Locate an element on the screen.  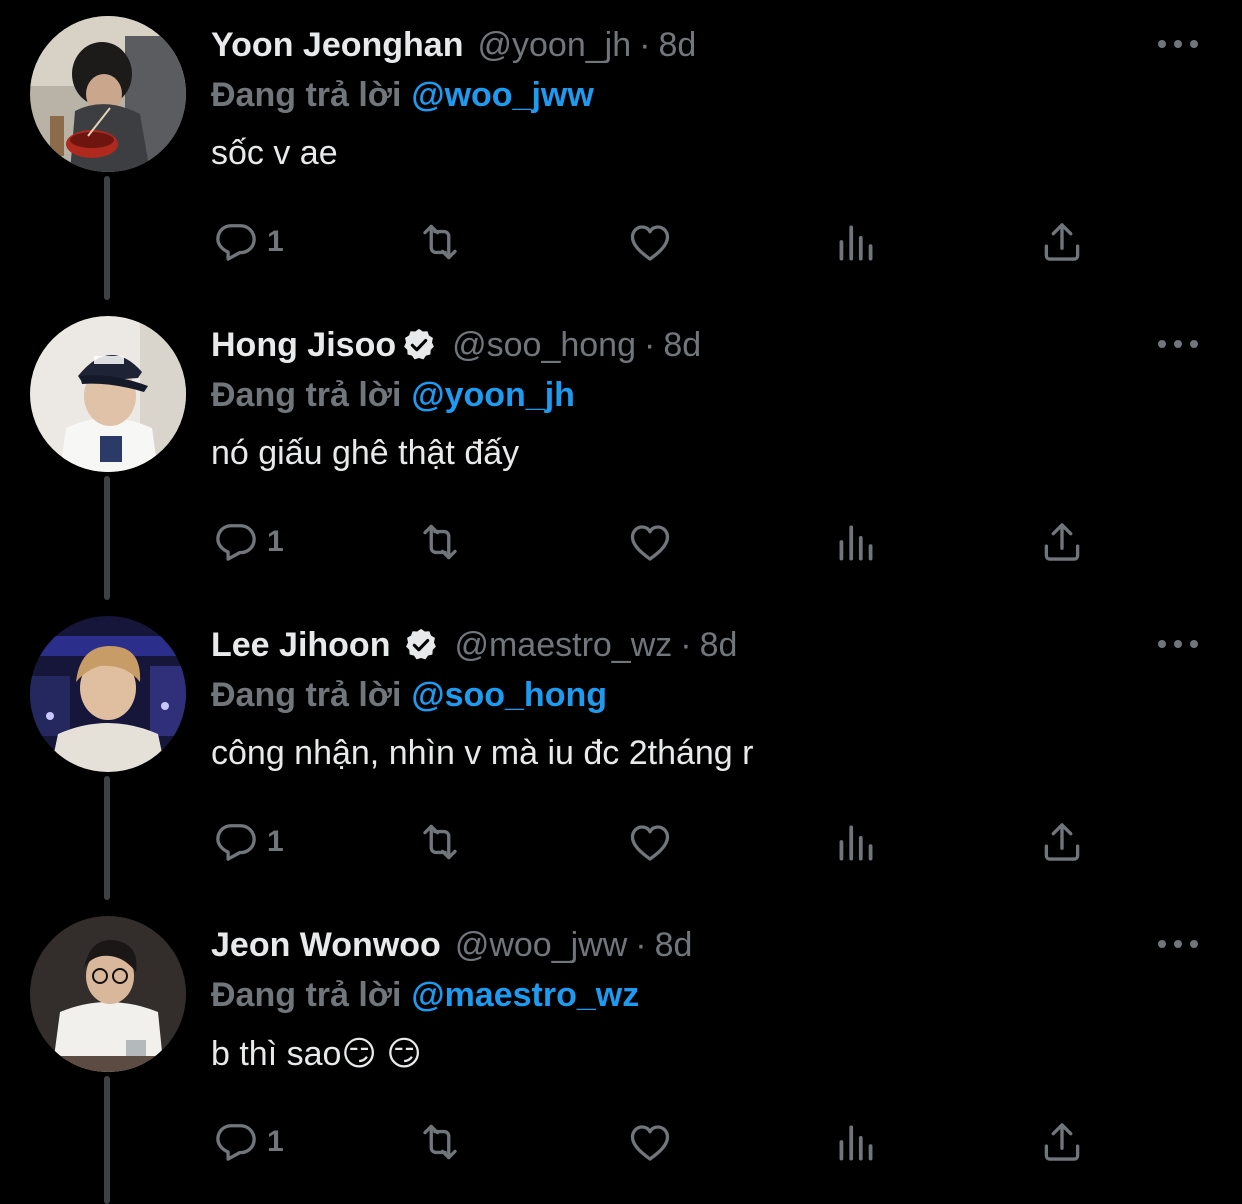
replying-to: Đang trả lời @woo_jww is located at coordinates (402, 95).